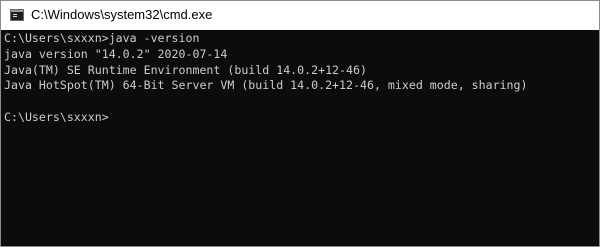 This screenshot has height=247, width=600. What do you see at coordinates (102, 38) in the screenshot?
I see `console-line-command: C:\Users\sxxxn>java -version` at bounding box center [102, 38].